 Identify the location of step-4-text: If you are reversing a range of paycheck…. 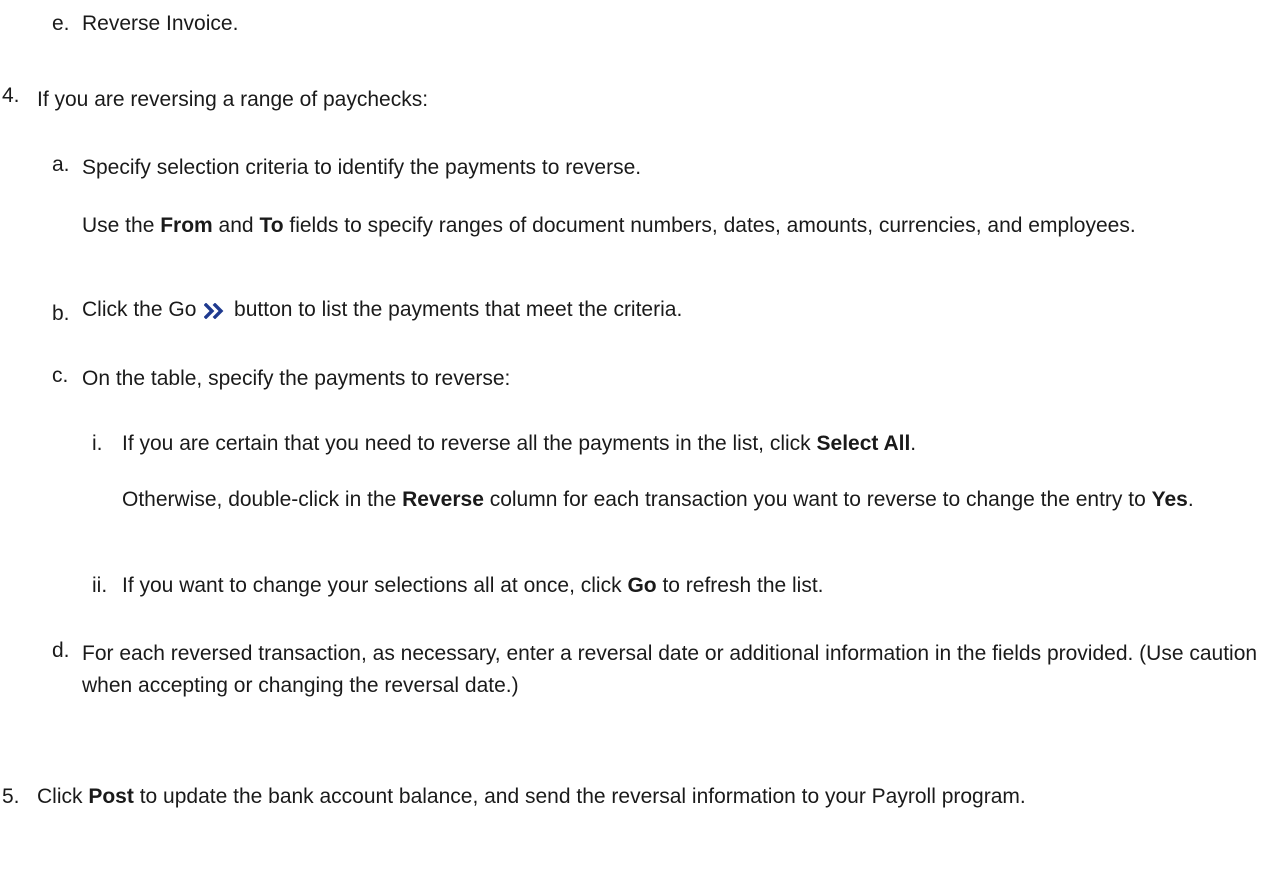
(233, 99).